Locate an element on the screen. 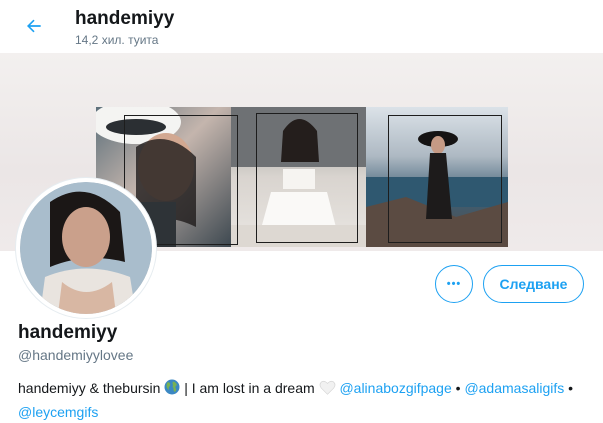  profile-avatar is located at coordinates (86, 248).